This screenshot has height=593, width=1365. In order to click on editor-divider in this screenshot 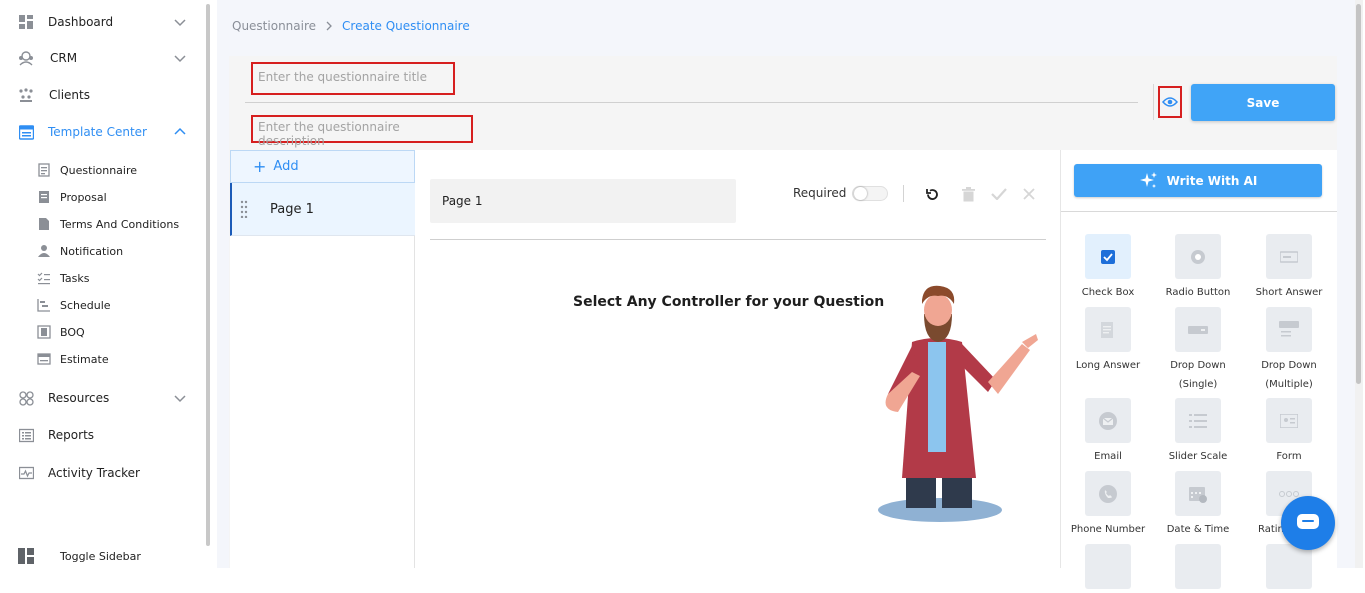, I will do `click(738, 239)`.